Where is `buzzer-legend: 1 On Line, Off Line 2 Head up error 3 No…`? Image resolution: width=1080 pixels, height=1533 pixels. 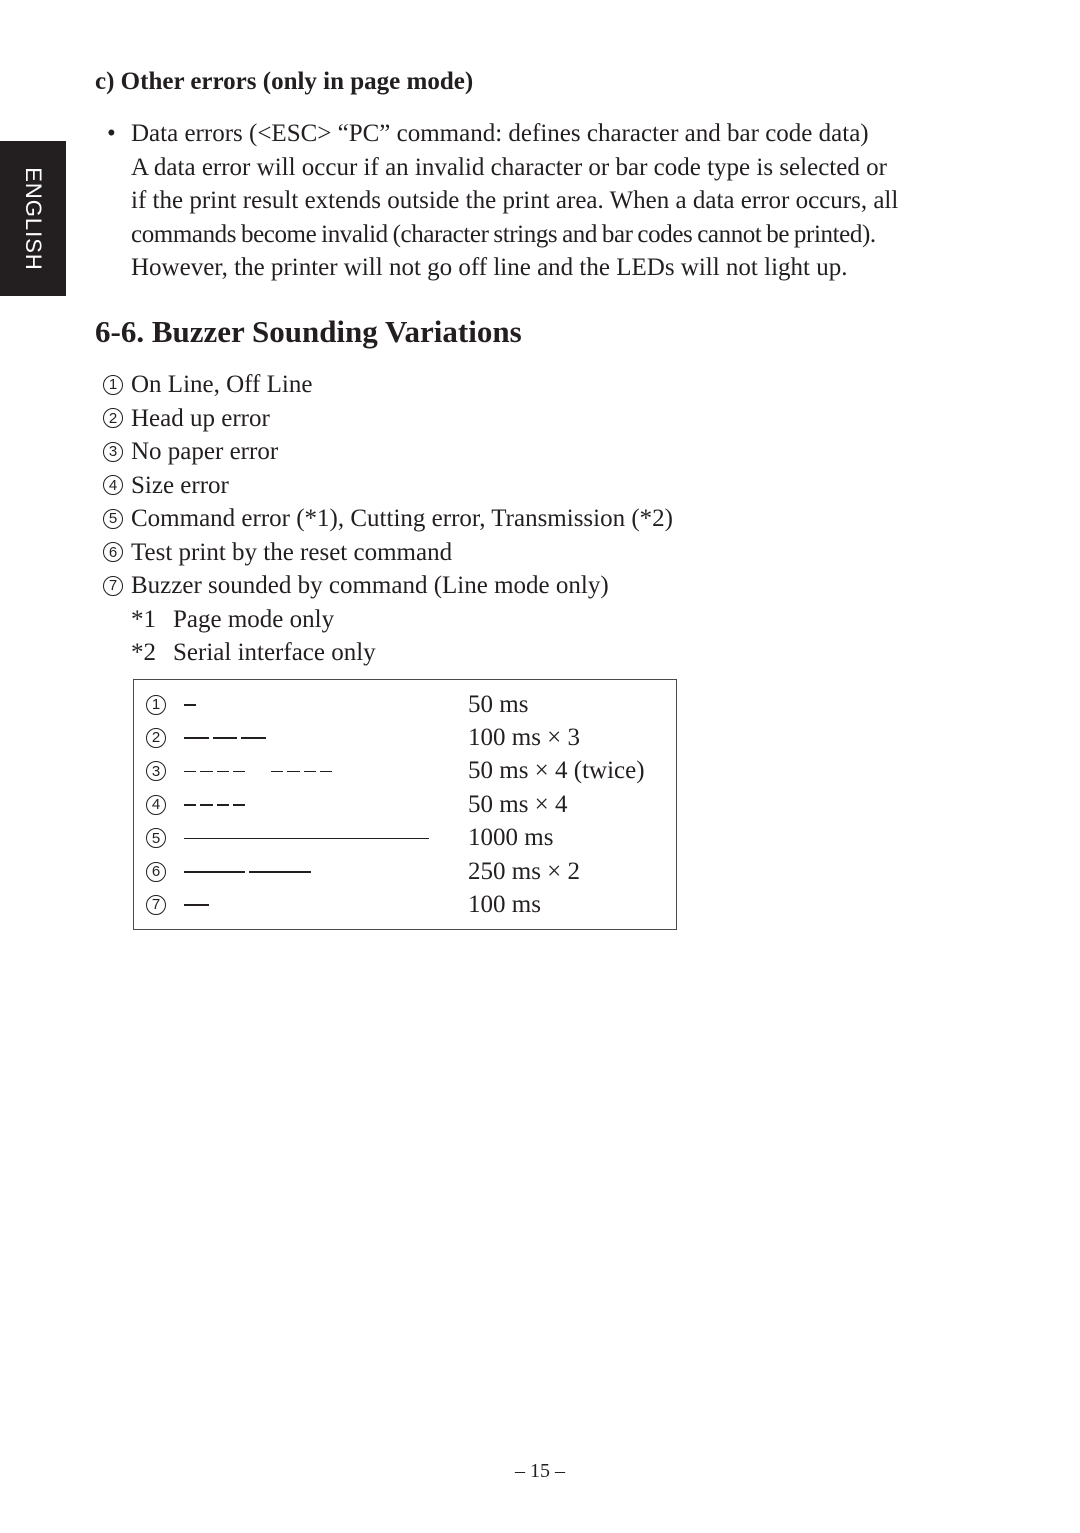 buzzer-legend: 1 On Line, Off Line 2 Head up error 3 No… is located at coordinates (388, 519).